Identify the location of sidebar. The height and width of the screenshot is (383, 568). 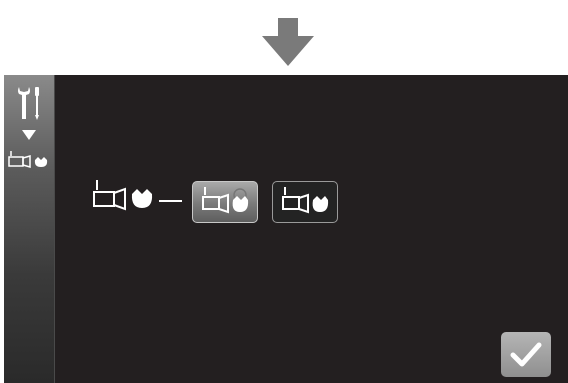
(29, 229).